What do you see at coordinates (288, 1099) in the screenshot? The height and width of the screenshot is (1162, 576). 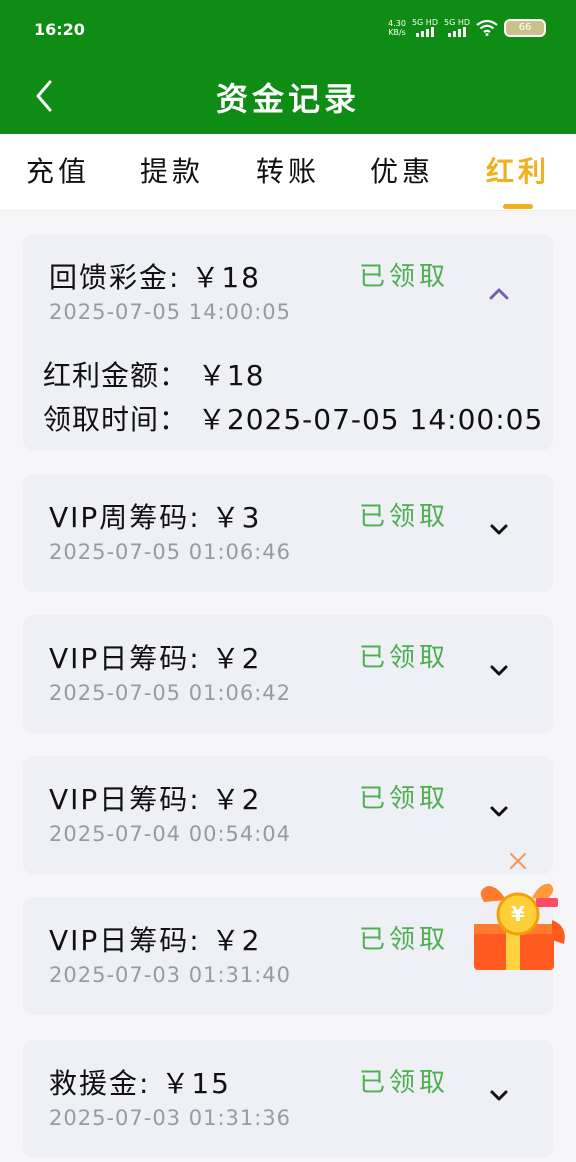 I see `record-card: 救援金: ￥15 已领取 2025-07-03 01:31:36` at bounding box center [288, 1099].